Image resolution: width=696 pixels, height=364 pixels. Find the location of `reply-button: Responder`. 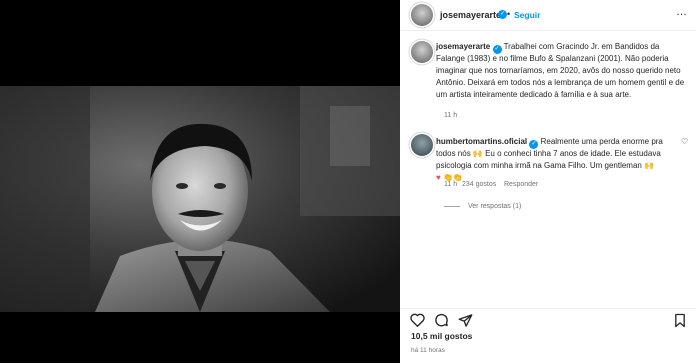

reply-button: Responder is located at coordinates (521, 184).